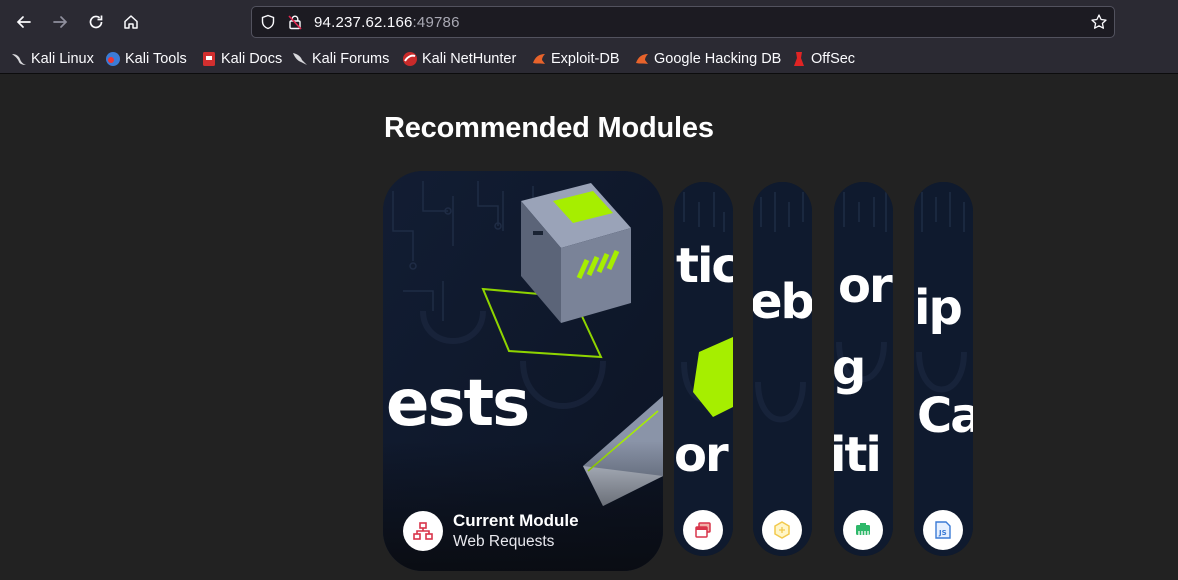  What do you see at coordinates (363, 22) in the screenshot?
I see `url-host: 94.237.62.166` at bounding box center [363, 22].